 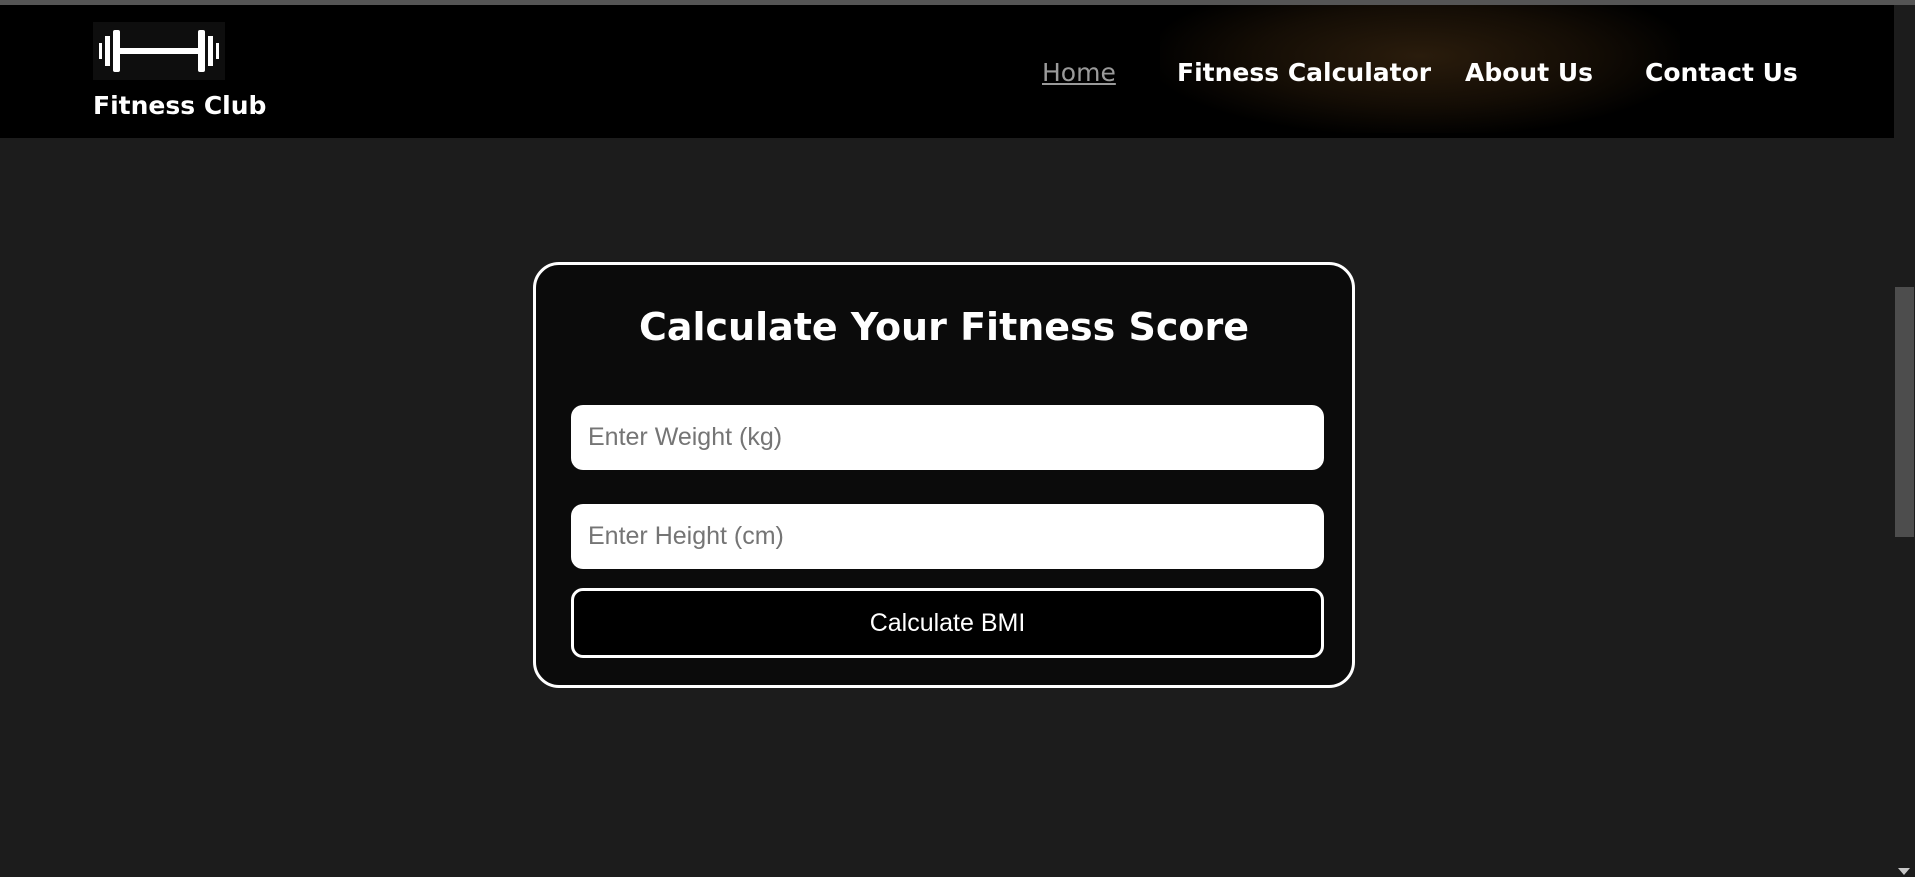 I want to click on chevron-down-icon, so click(x=1904, y=871).